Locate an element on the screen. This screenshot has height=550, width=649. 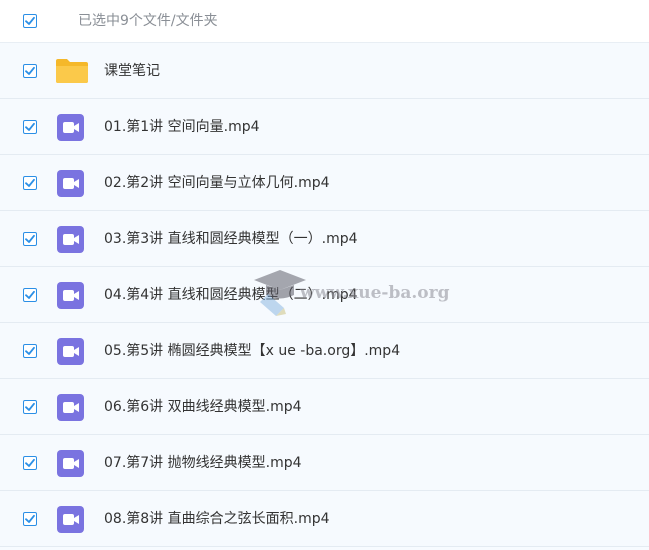
item-name: 04.第4讲 直线和圆经典模型（二）.mp4 is located at coordinates (231, 295).